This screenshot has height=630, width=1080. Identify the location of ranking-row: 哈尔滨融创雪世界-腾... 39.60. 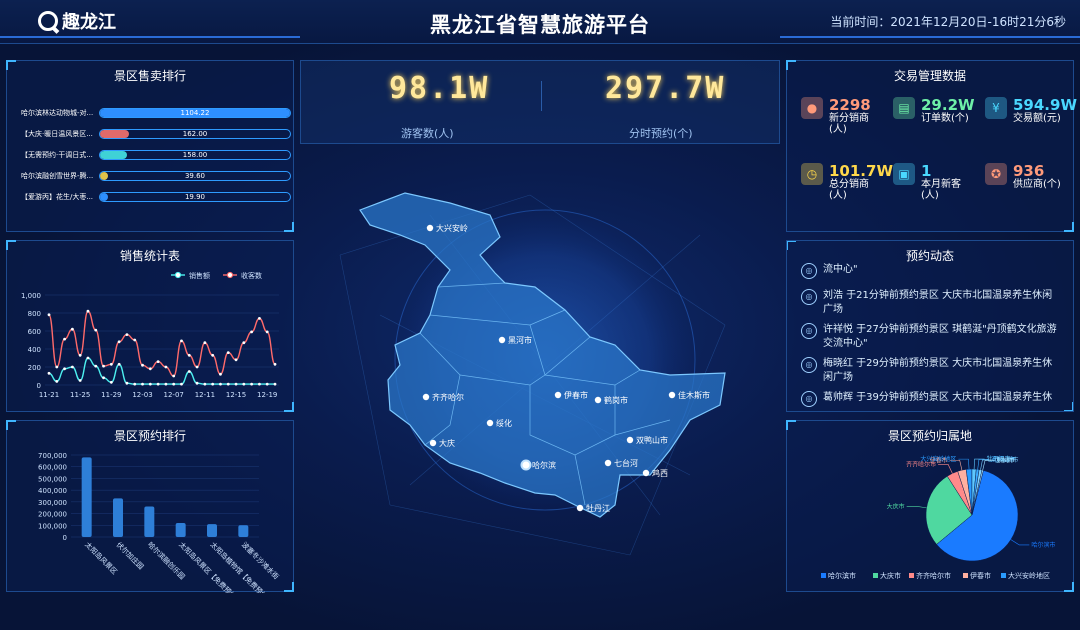
(156, 176).